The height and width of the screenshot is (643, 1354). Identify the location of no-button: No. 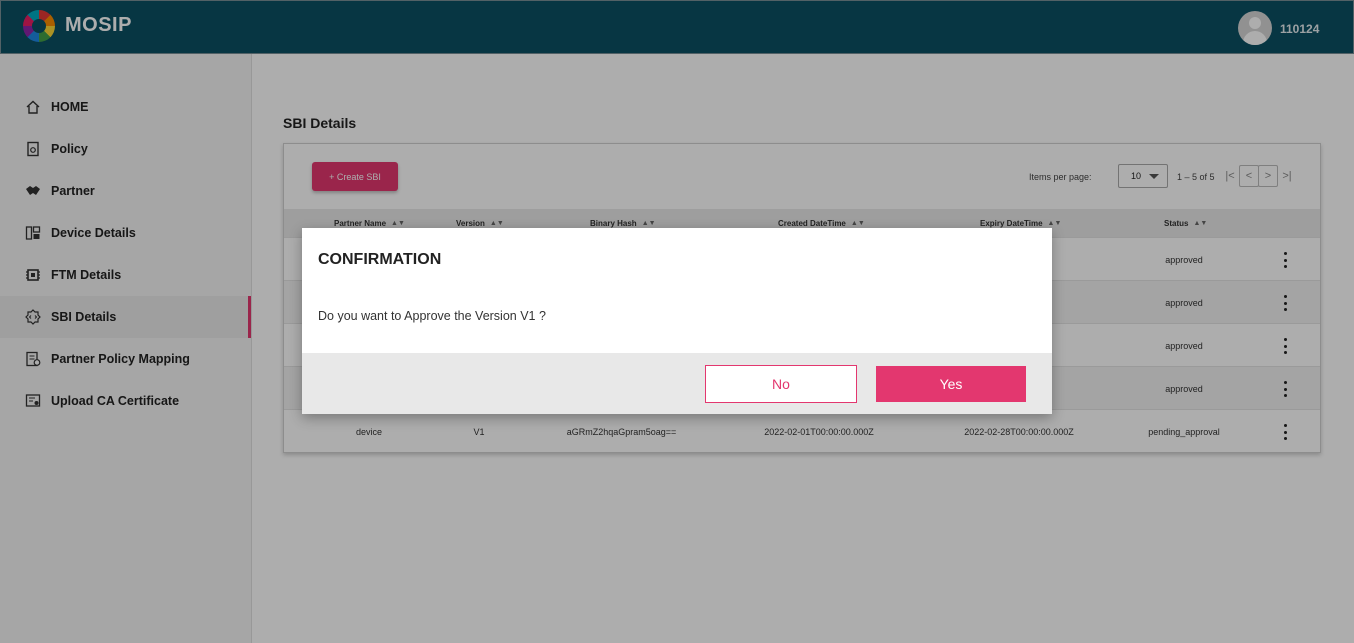
(781, 384).